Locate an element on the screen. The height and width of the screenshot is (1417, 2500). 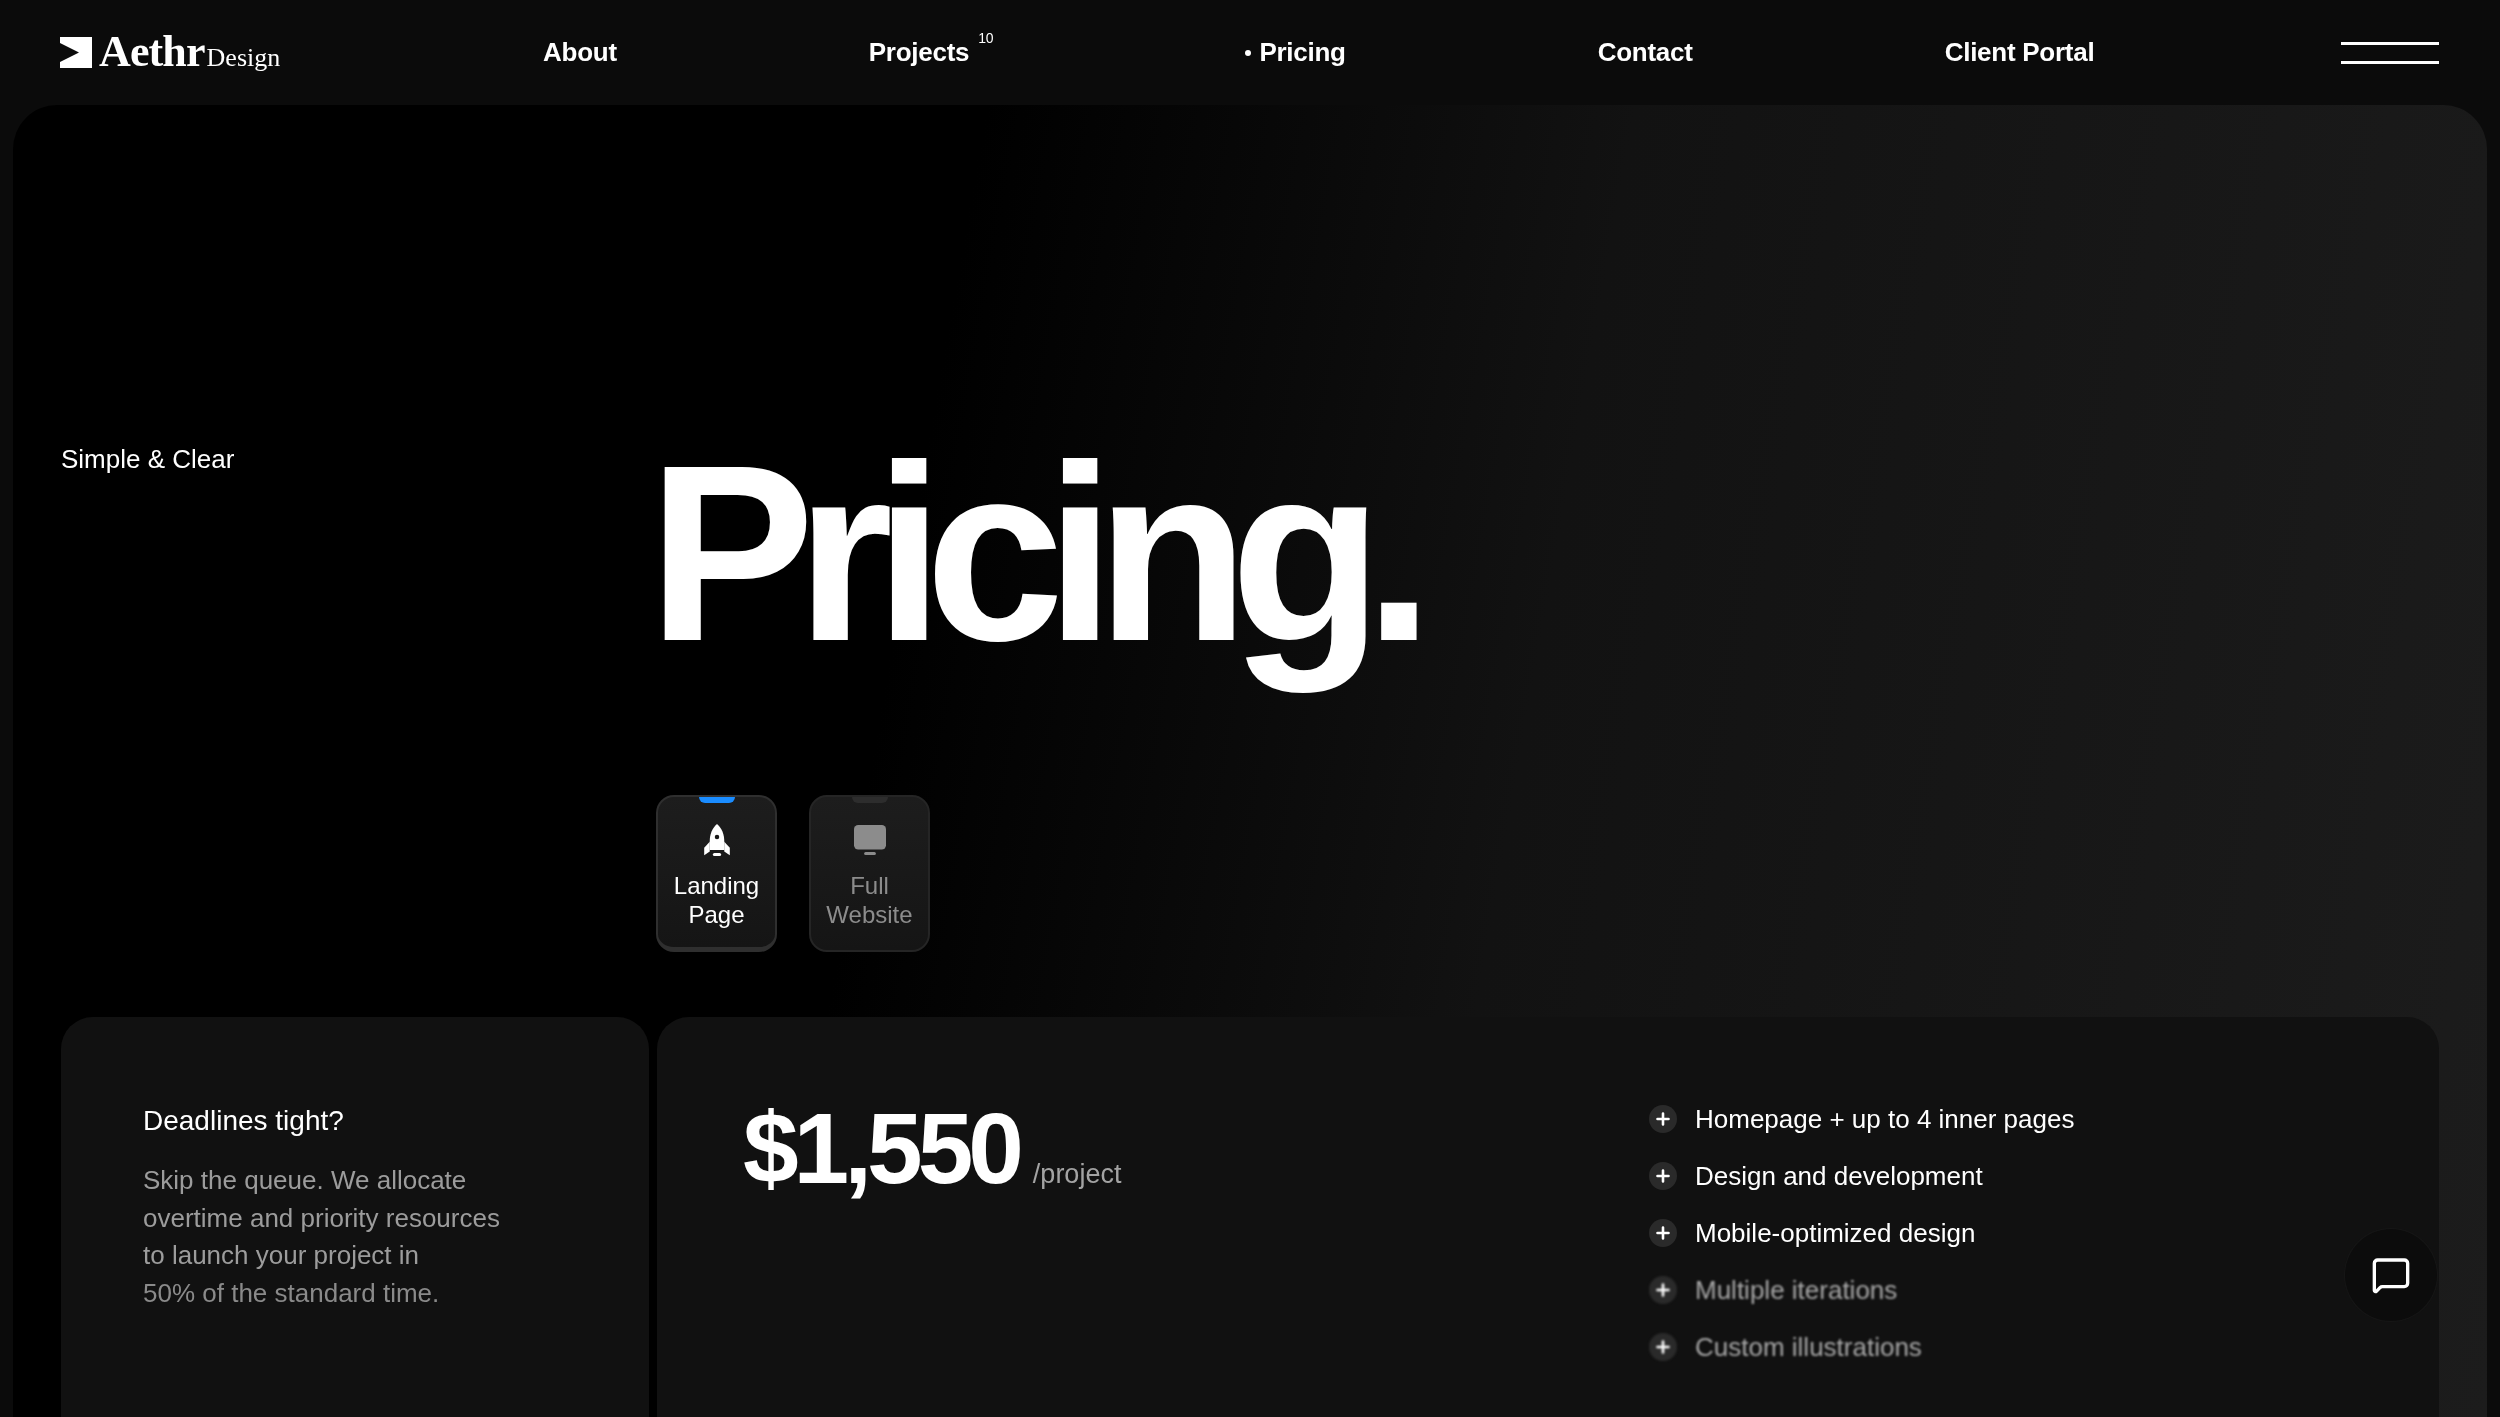
chat-icon is located at coordinates (2391, 1275).